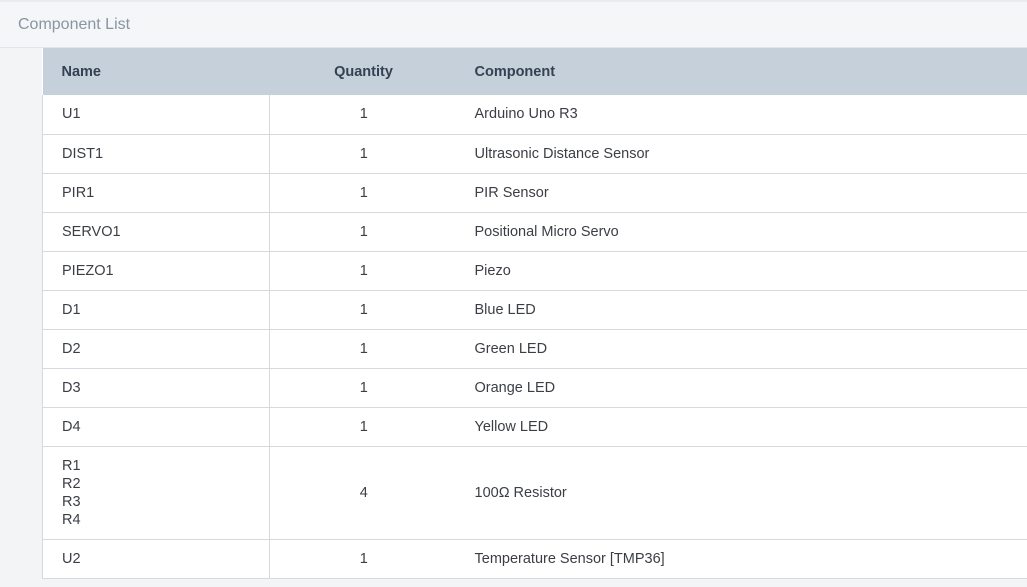 This screenshot has width=1027, height=587. What do you see at coordinates (71, 114) in the screenshot?
I see `component-designator: U1` at bounding box center [71, 114].